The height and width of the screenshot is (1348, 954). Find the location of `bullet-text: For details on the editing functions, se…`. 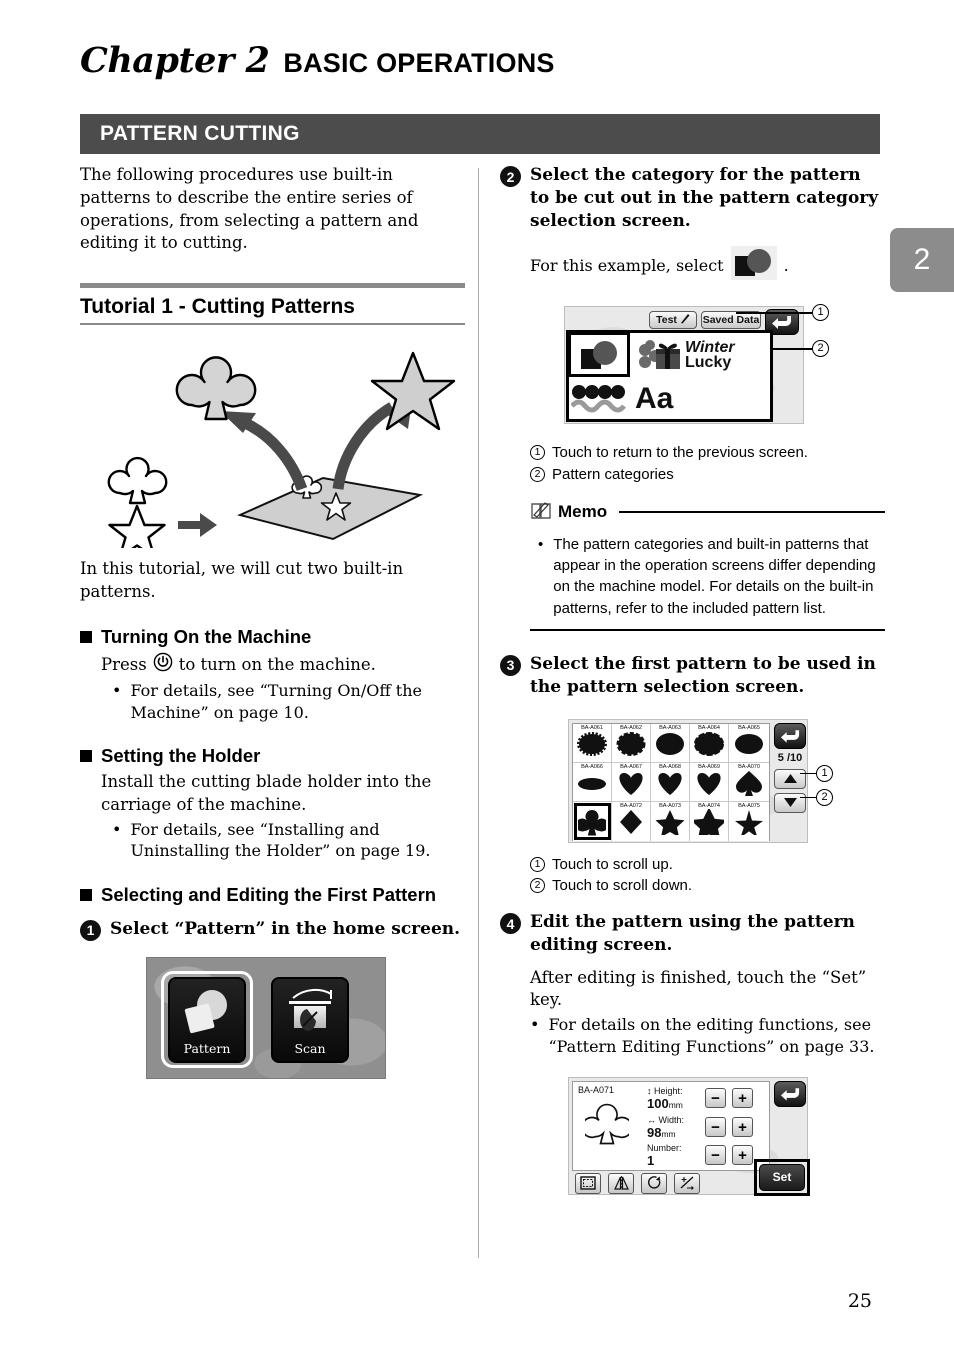

bullet-text: For details on the editing functions, se… is located at coordinates (711, 1035).